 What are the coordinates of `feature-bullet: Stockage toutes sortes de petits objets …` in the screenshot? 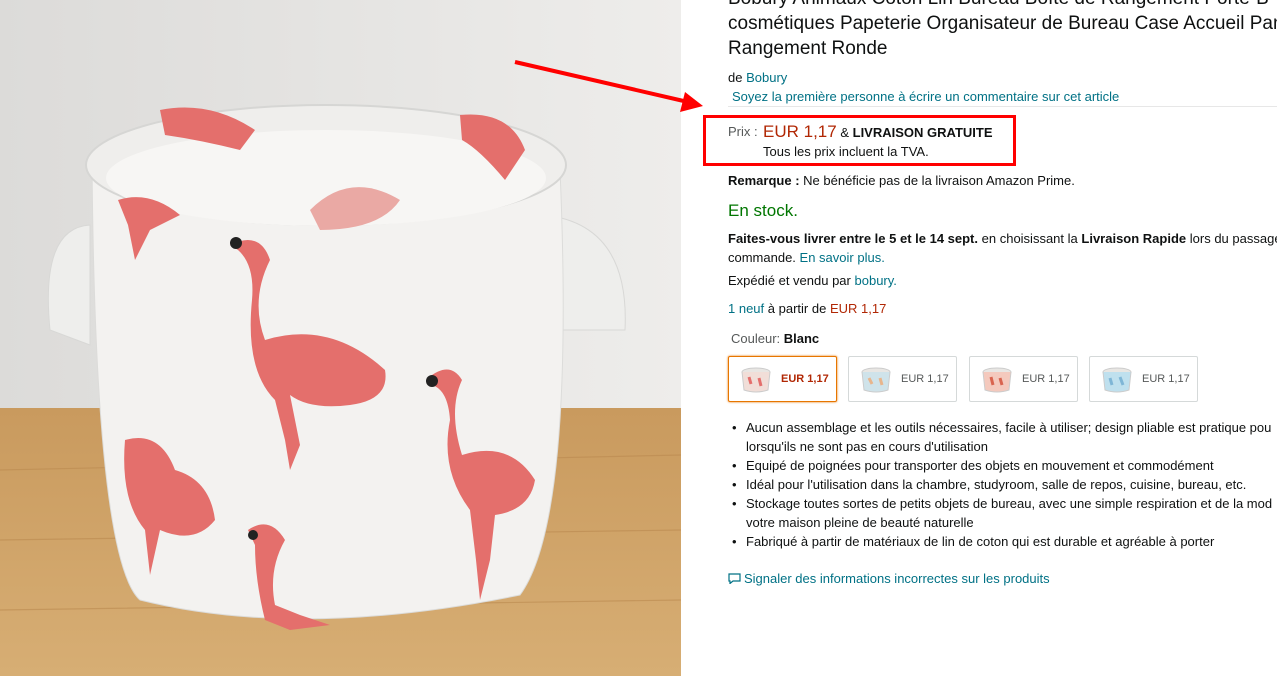 It's located at (1004, 503).